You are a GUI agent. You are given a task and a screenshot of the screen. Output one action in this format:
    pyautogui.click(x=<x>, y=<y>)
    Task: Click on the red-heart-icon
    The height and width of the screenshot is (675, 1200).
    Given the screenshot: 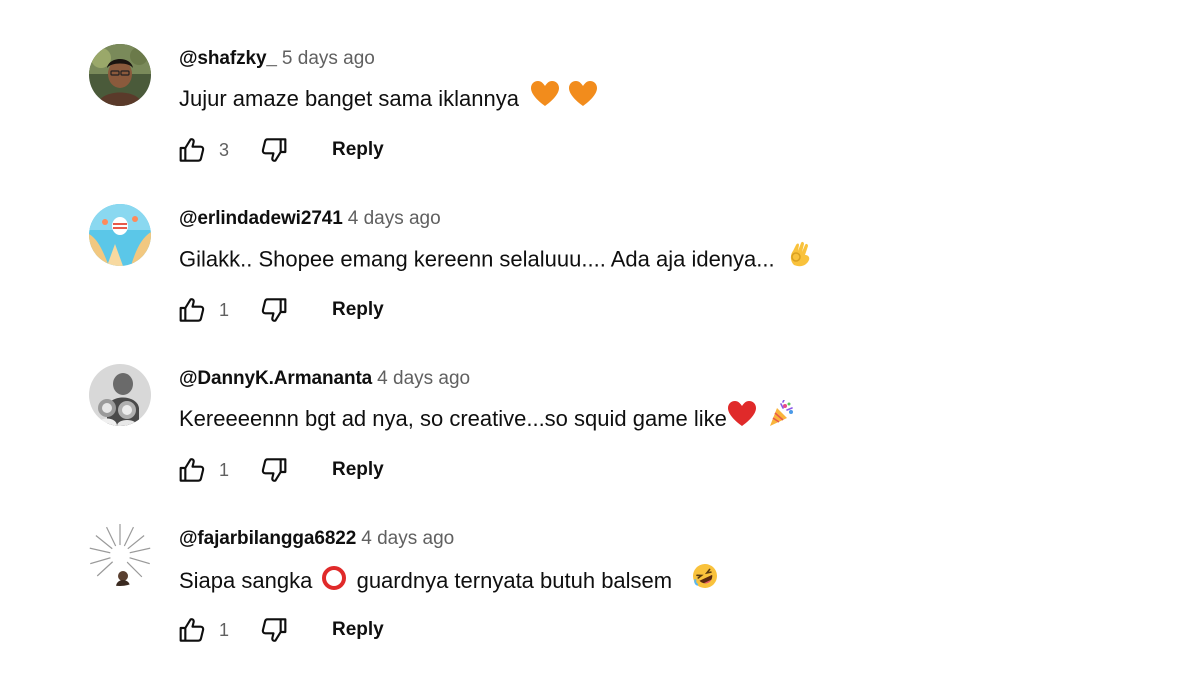 What is the action you would take?
    pyautogui.click(x=742, y=418)
    